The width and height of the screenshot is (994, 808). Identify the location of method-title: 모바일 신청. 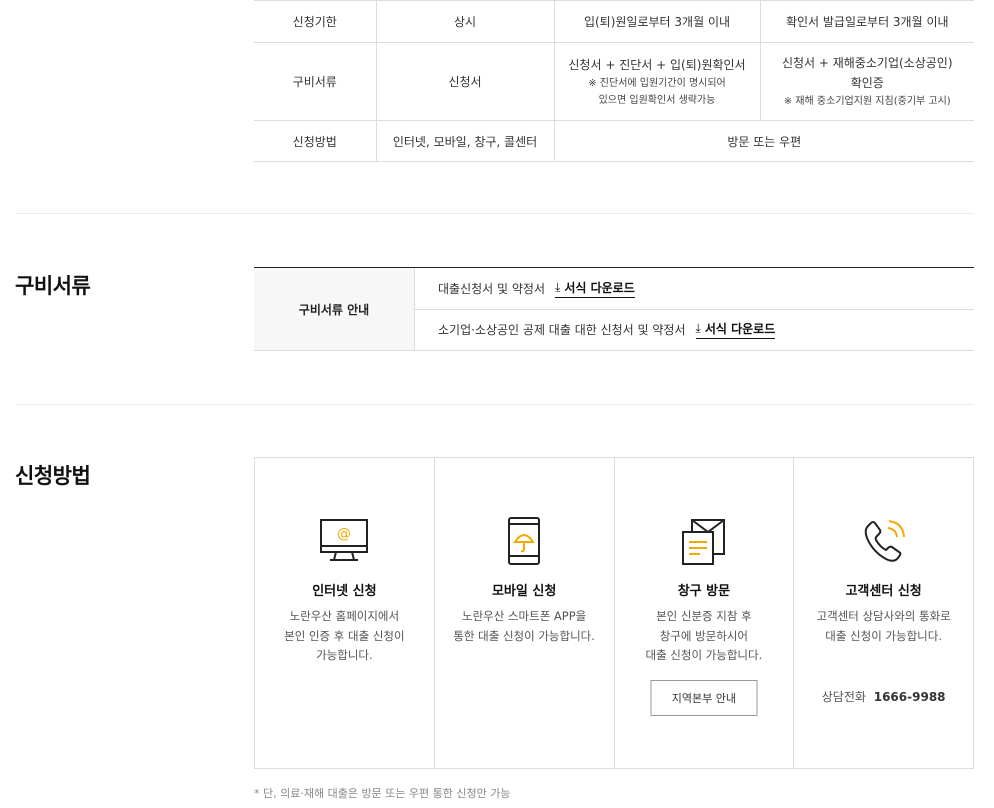
(524, 591).